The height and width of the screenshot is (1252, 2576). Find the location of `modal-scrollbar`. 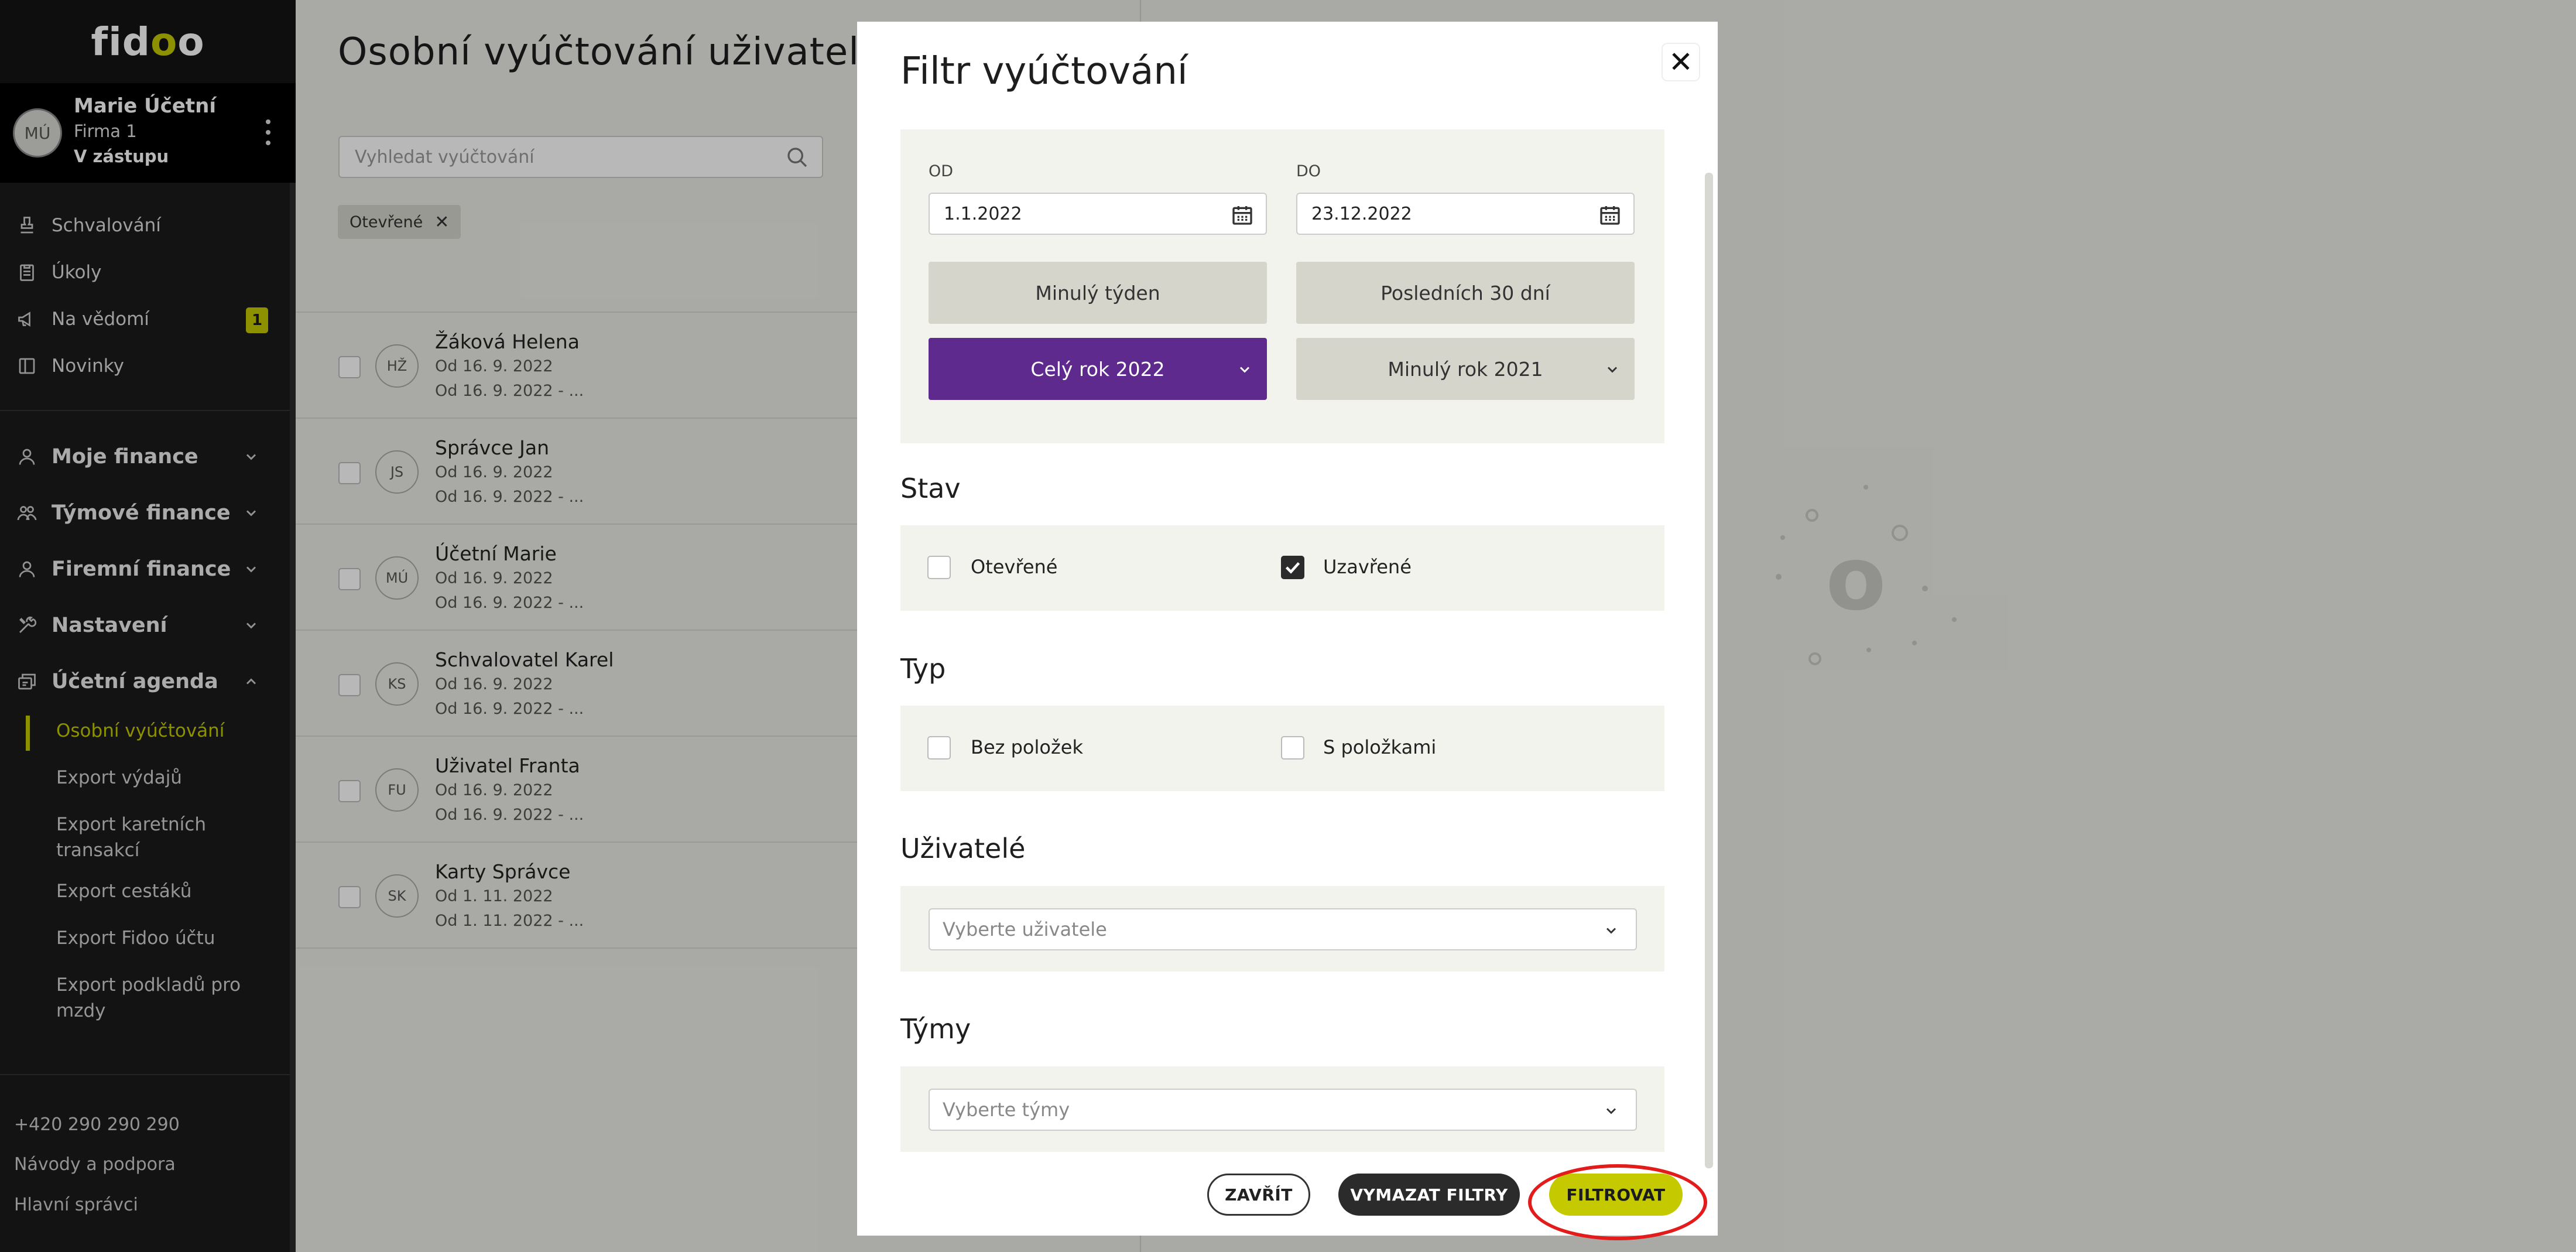

modal-scrollbar is located at coordinates (1709, 670).